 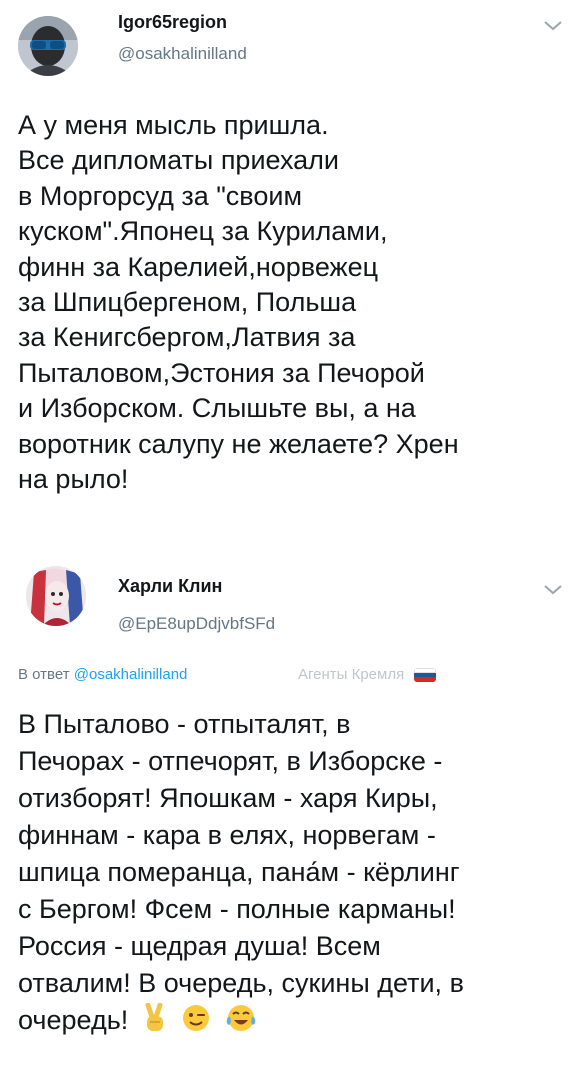 I want to click on winking-face-icon, so click(x=196, y=1023).